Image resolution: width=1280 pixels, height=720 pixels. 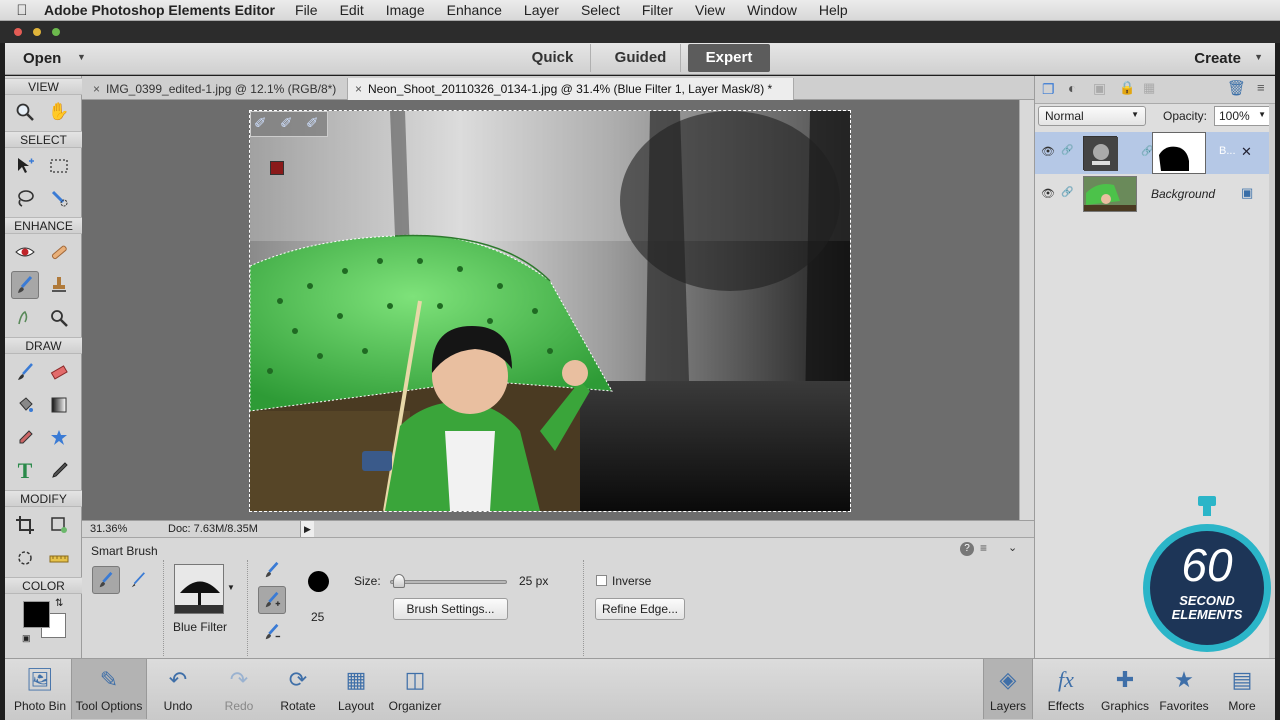 I want to click on redo-button: ↷ Redo, so click(x=239, y=689).